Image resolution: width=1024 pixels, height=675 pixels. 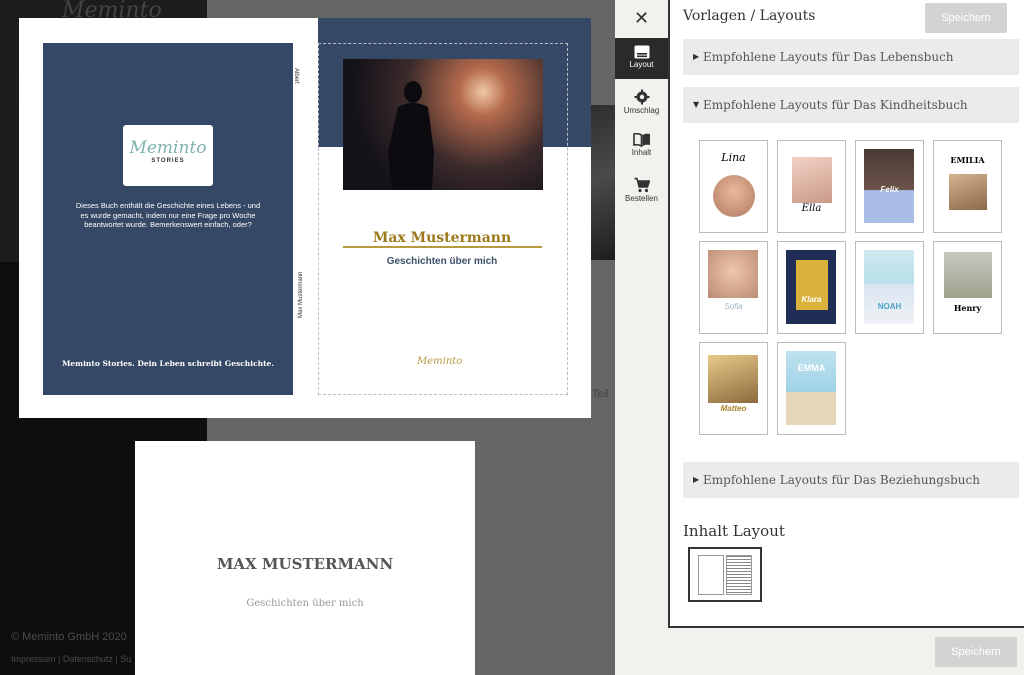 I want to click on tab-umschlag: Umschlag, so click(x=641, y=102).